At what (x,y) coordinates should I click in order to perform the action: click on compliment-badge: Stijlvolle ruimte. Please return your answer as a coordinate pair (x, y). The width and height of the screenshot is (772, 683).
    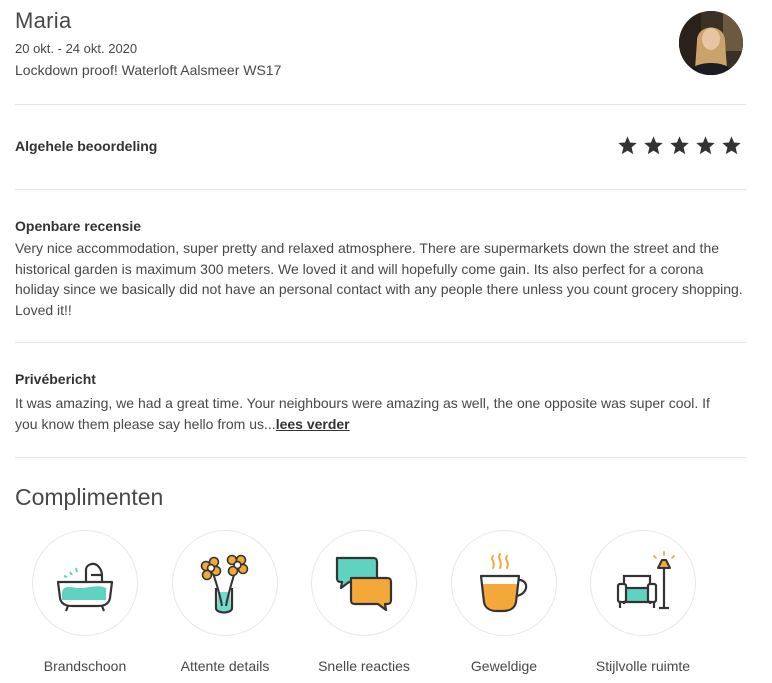
    Looking at the image, I should click on (643, 602).